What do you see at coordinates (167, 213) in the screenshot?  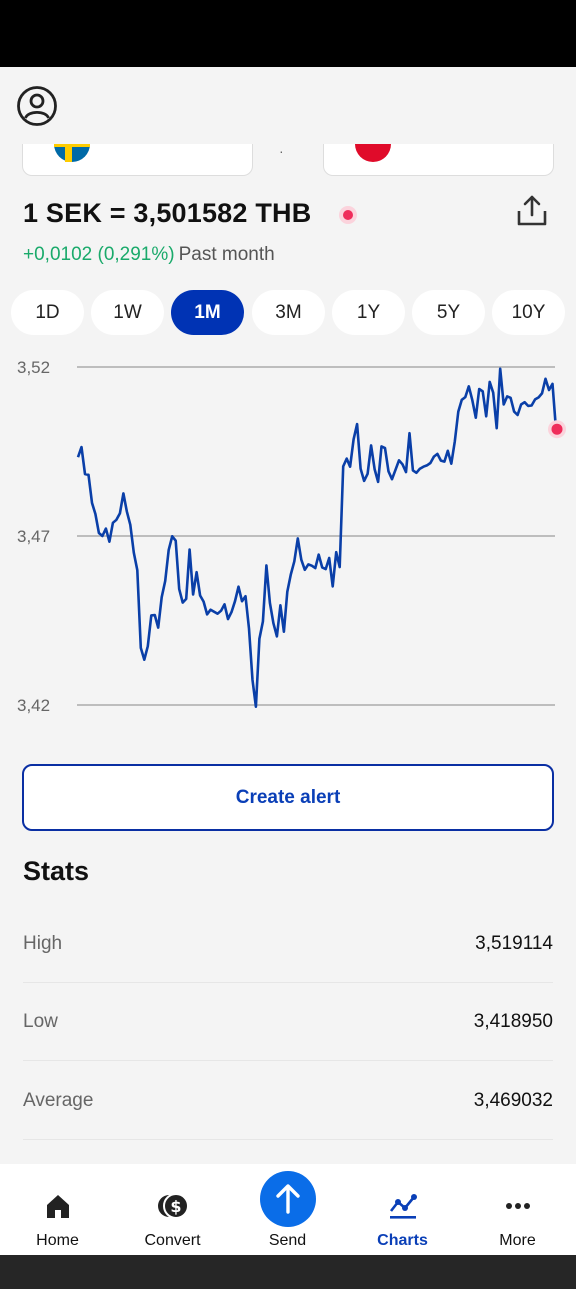 I see `exchange-rate-title: 1 SEK = 3,501582 THB` at bounding box center [167, 213].